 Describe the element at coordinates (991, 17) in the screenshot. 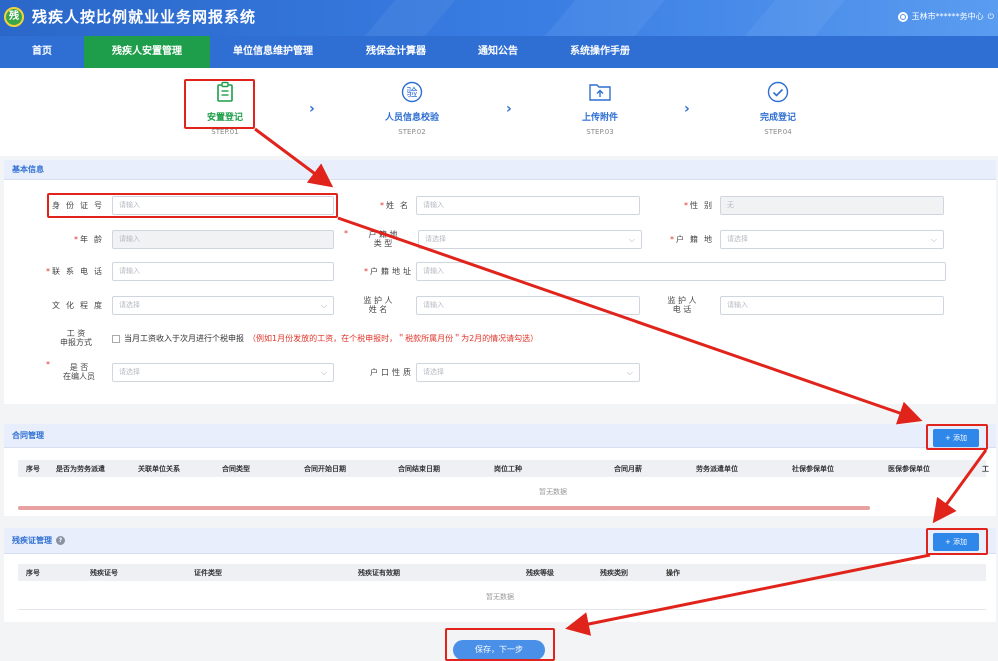

I see `power-icon: ⏻` at that location.